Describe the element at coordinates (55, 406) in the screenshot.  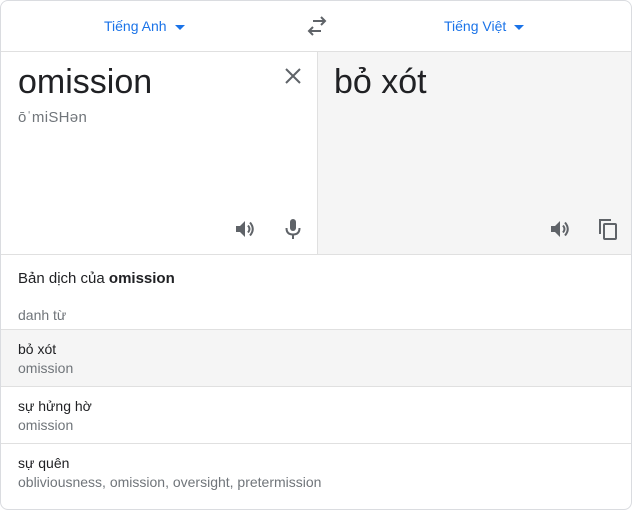
I see `entry-term: sự hửng hờ` at that location.